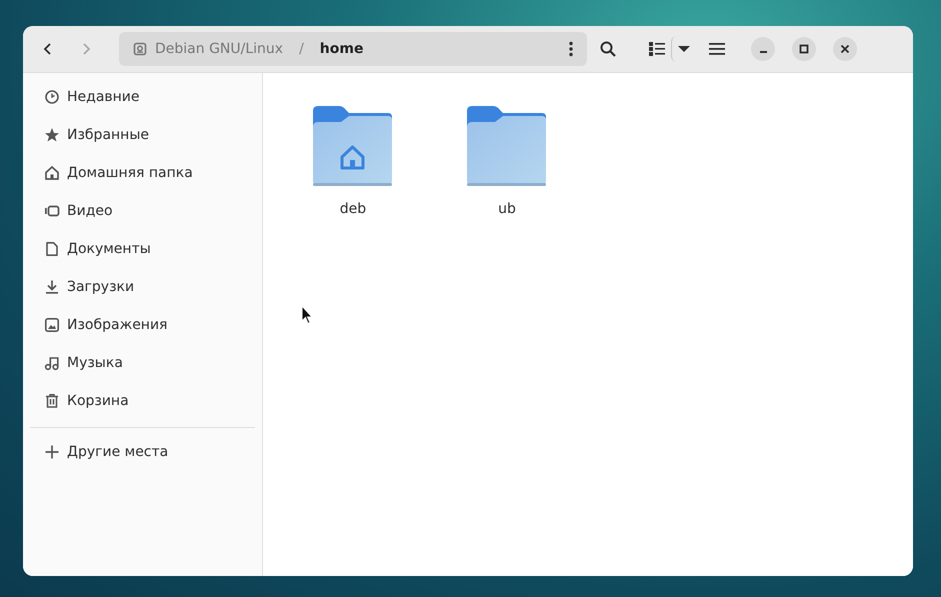 The width and height of the screenshot is (941, 597). Describe the element at coordinates (763, 52) in the screenshot. I see `minimize-icon` at that location.